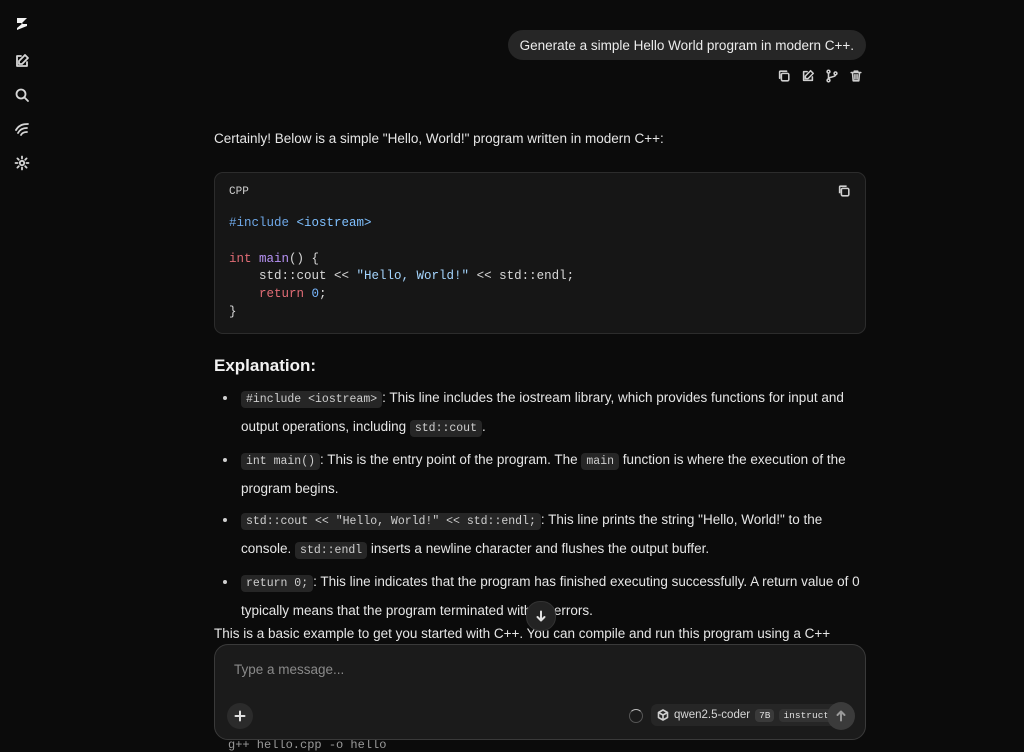 The width and height of the screenshot is (1024, 752). What do you see at coordinates (600, 461) in the screenshot?
I see `inline-code: main` at bounding box center [600, 461].